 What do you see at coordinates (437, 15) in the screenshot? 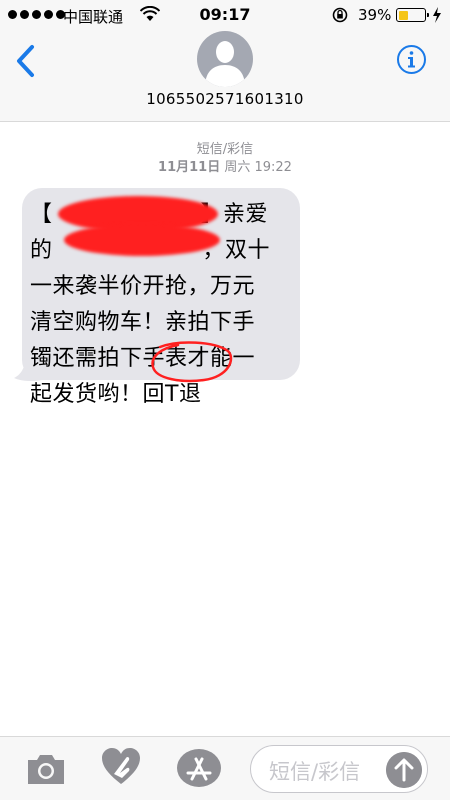
I see `charging-bolt-icon` at bounding box center [437, 15].